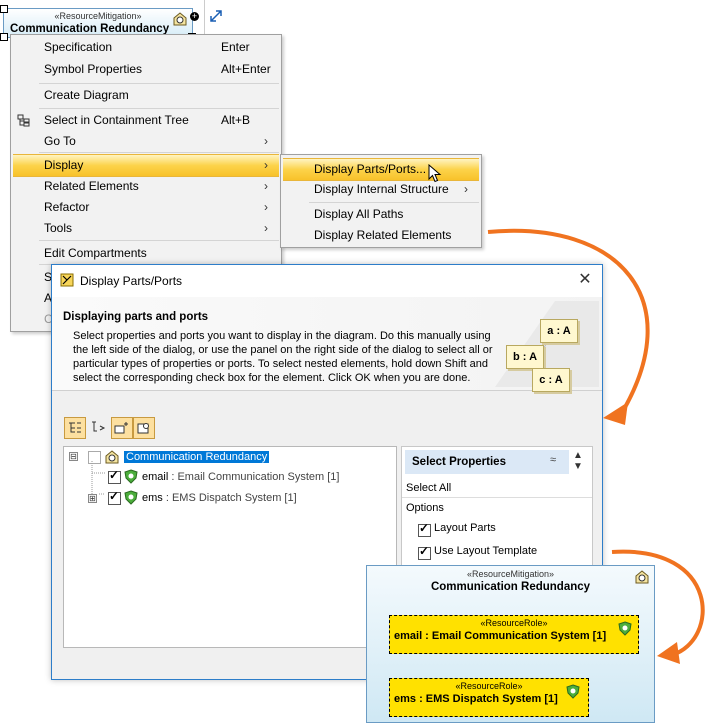 Image resolution: width=715 pixels, height=724 pixels. I want to click on parts-icon, so click(121, 428).